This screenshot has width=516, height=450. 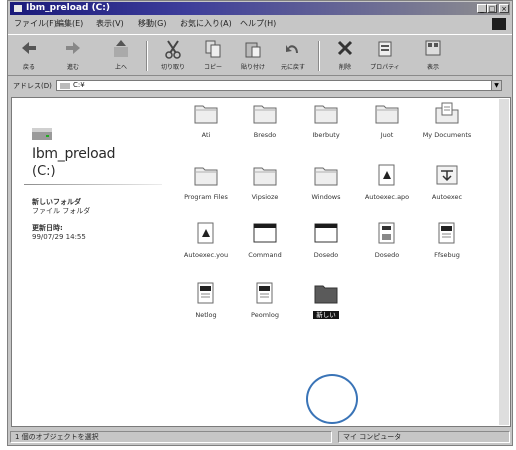 What do you see at coordinates (29, 56) in the screenshot?
I see `back-button: 戻る` at bounding box center [29, 56].